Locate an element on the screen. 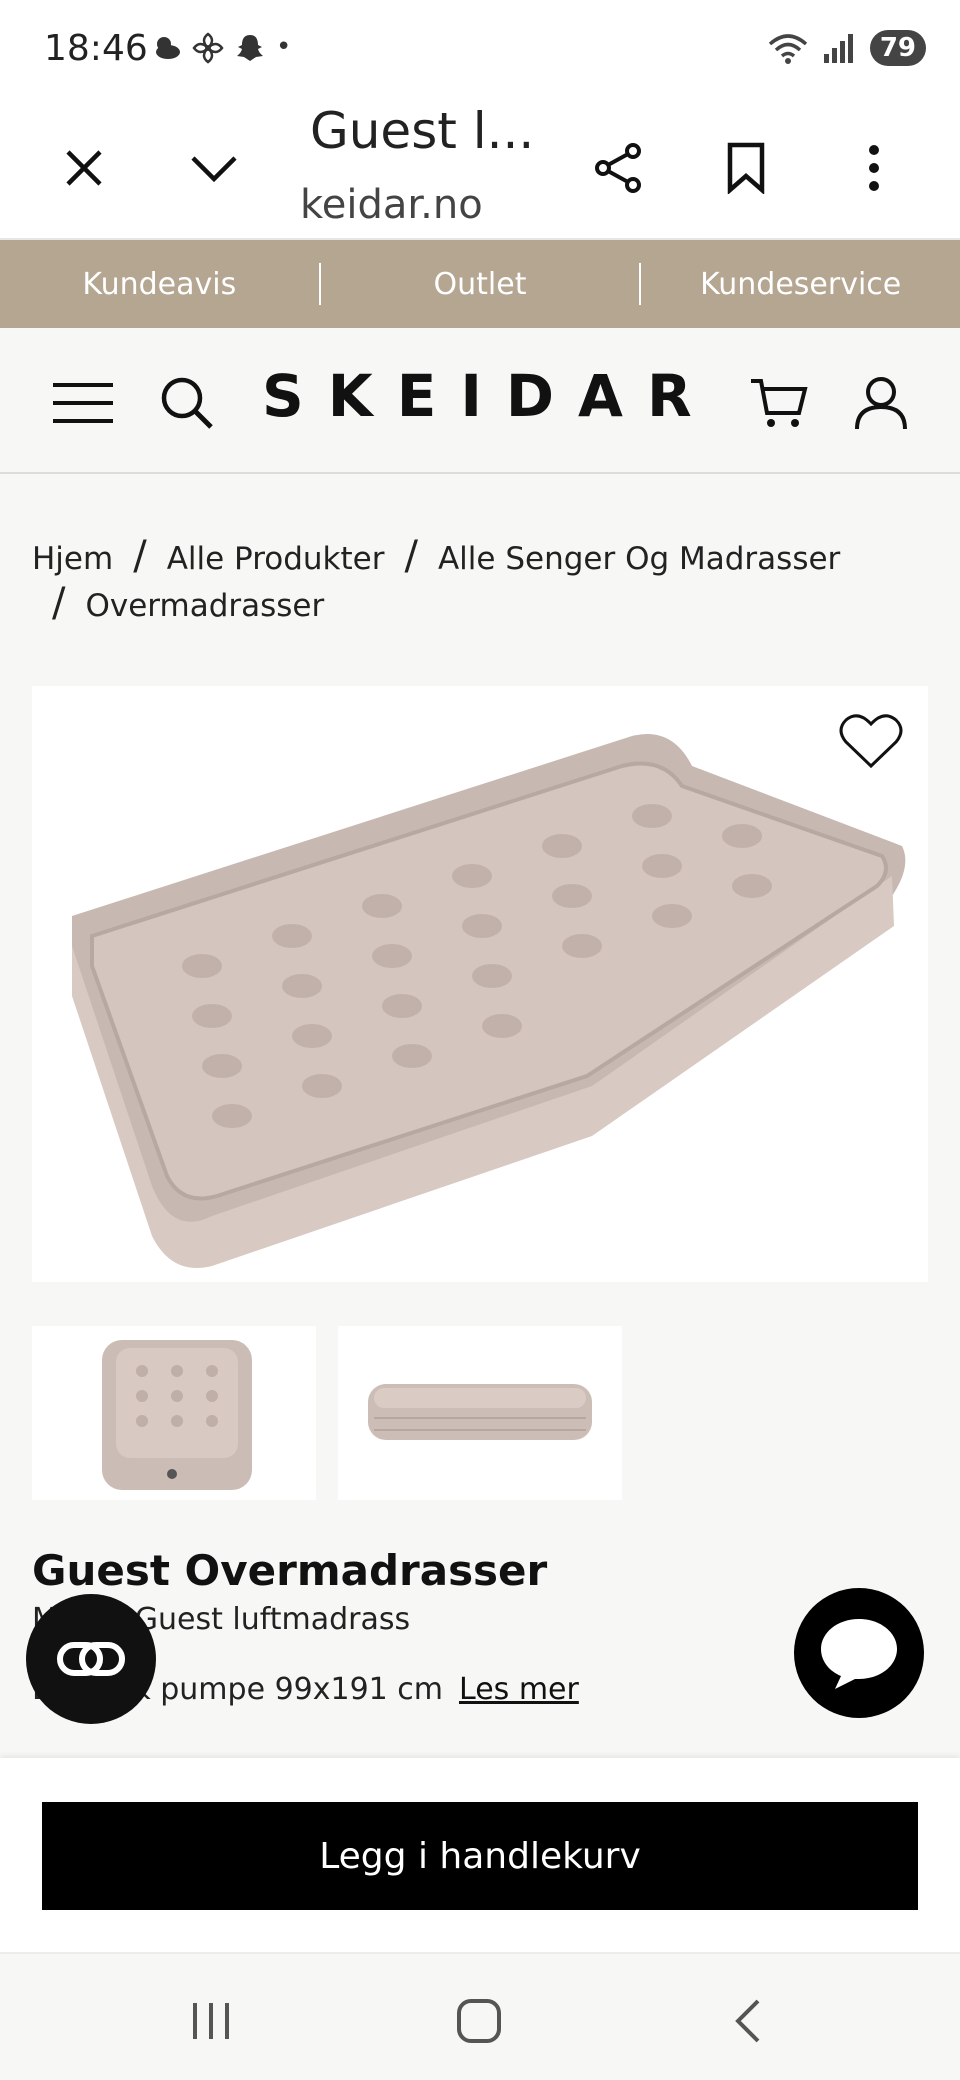 This screenshot has width=960, height=2080. site-logo: SKEIDAR is located at coordinates (489, 396).